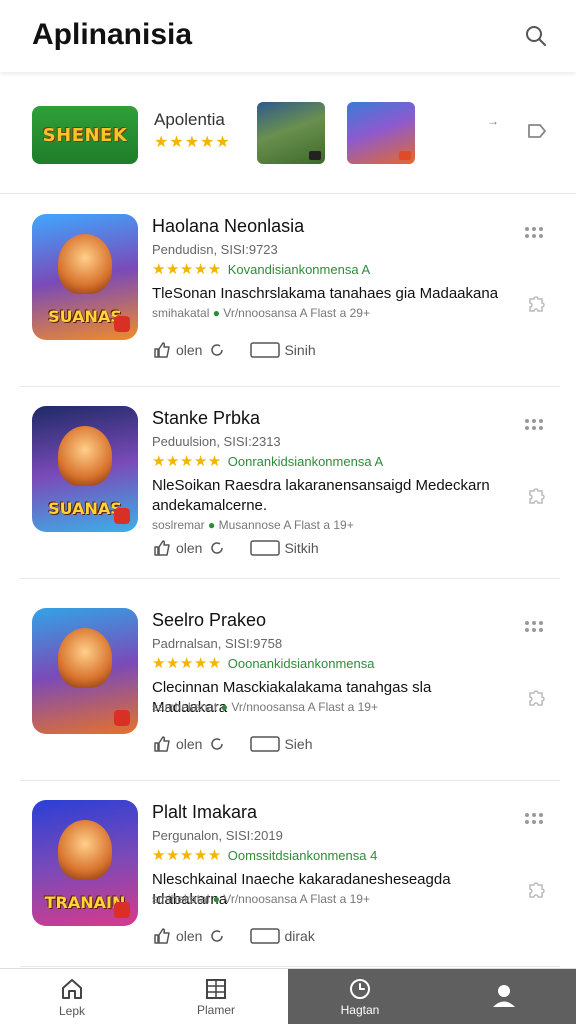 This screenshot has height=1024, width=576. I want to click on share-button: dirak, so click(282, 936).